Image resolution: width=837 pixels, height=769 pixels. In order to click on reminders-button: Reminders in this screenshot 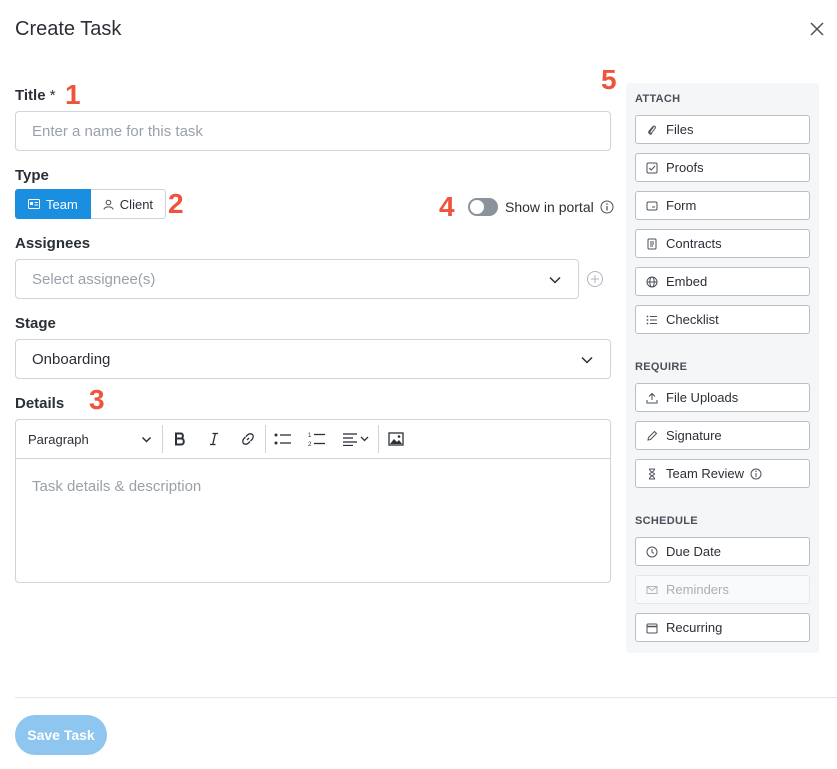, I will do `click(722, 589)`.